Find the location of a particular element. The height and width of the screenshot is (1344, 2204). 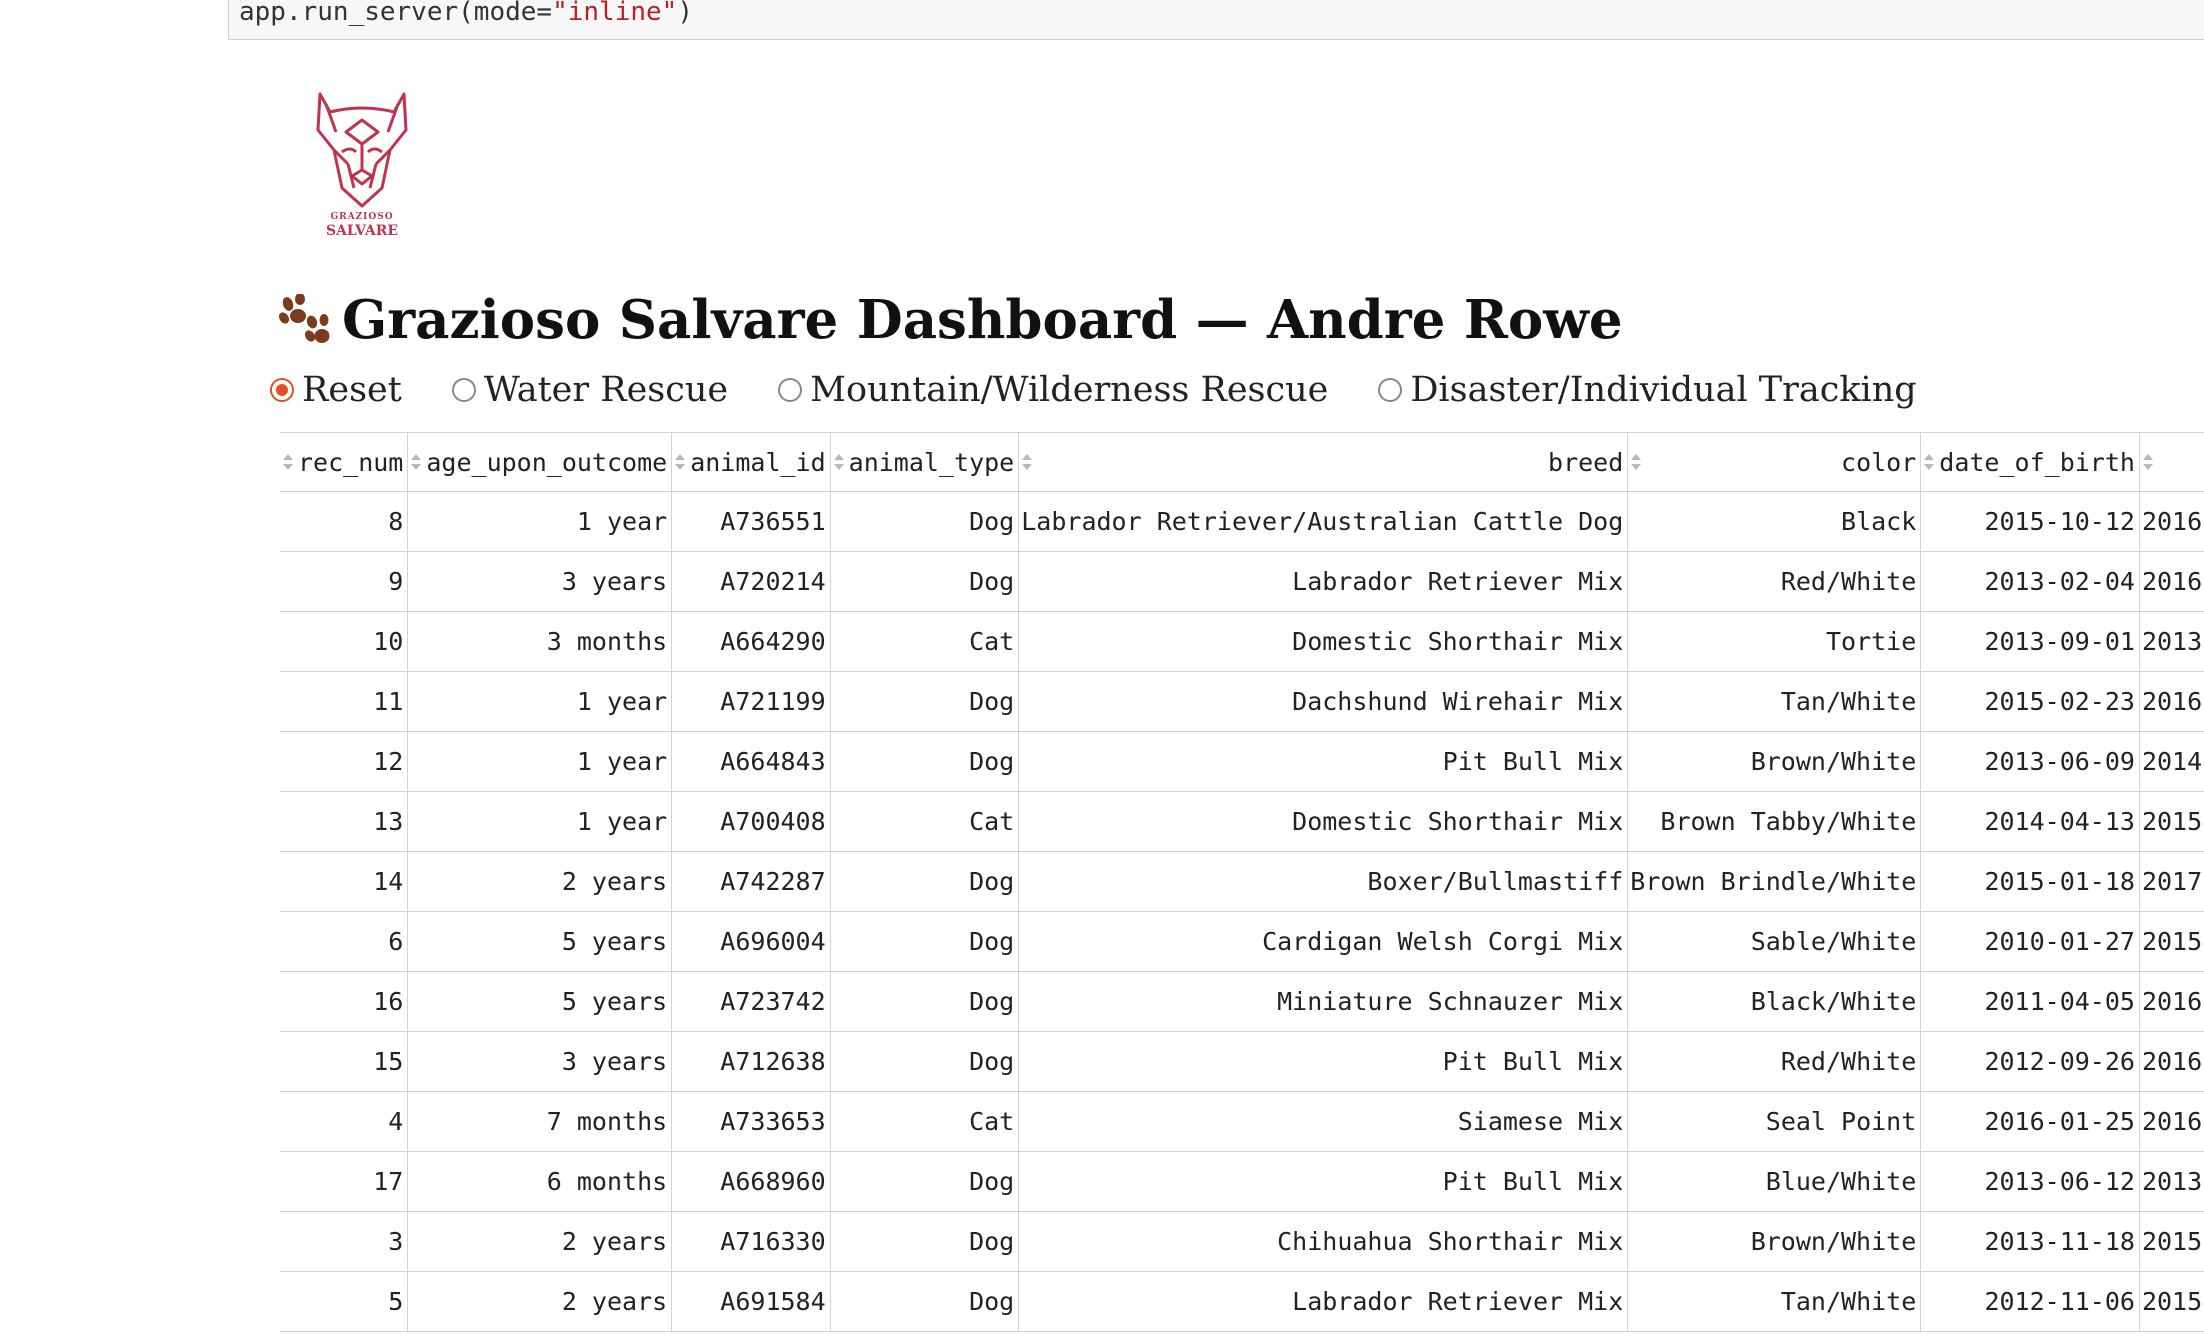

cell-date-of-birth: 2015-10-12 is located at coordinates (2030, 521).